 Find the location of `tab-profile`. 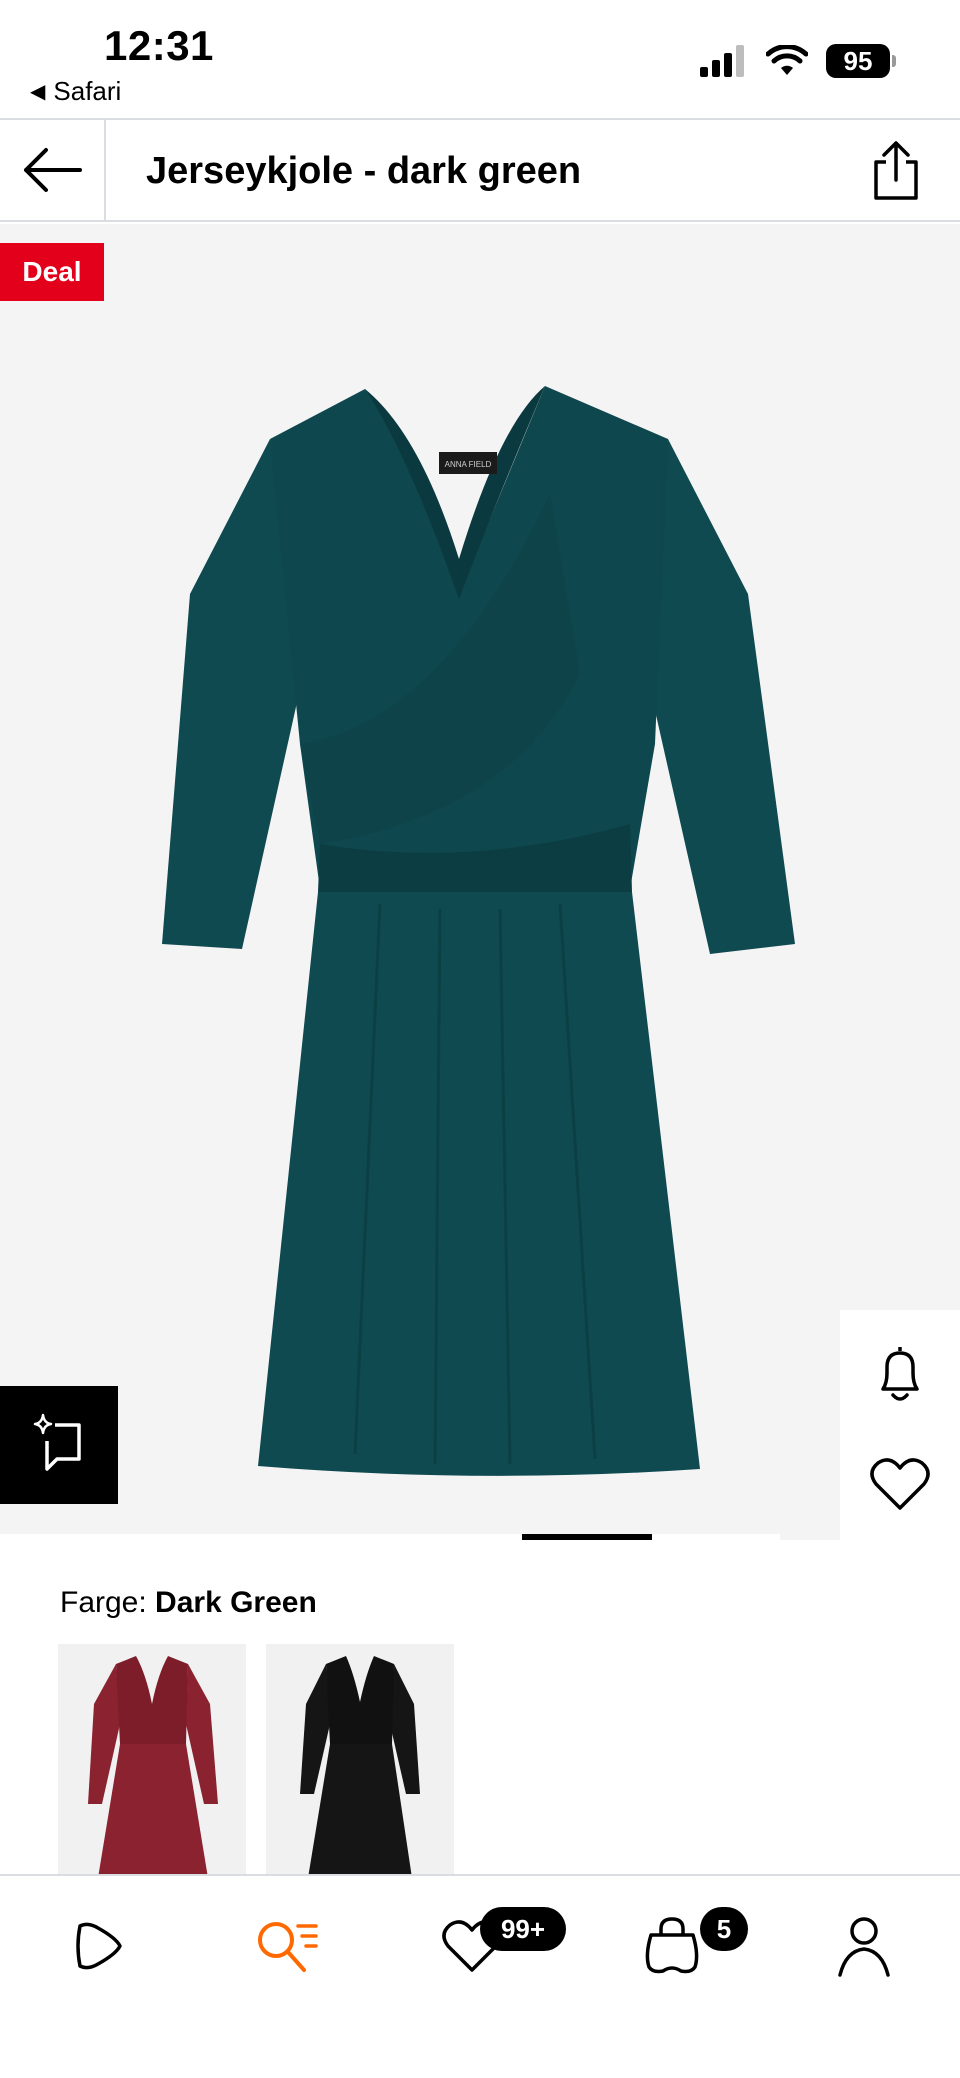

tab-profile is located at coordinates (864, 1946).